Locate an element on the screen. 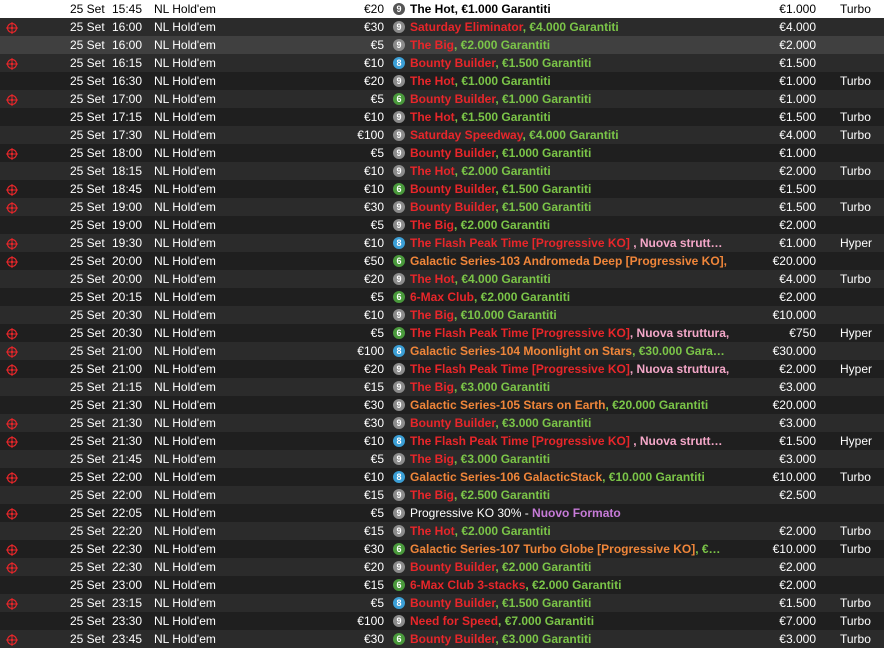 The image size is (884, 648). tournament-buyin: €10 is located at coordinates (373, 477).